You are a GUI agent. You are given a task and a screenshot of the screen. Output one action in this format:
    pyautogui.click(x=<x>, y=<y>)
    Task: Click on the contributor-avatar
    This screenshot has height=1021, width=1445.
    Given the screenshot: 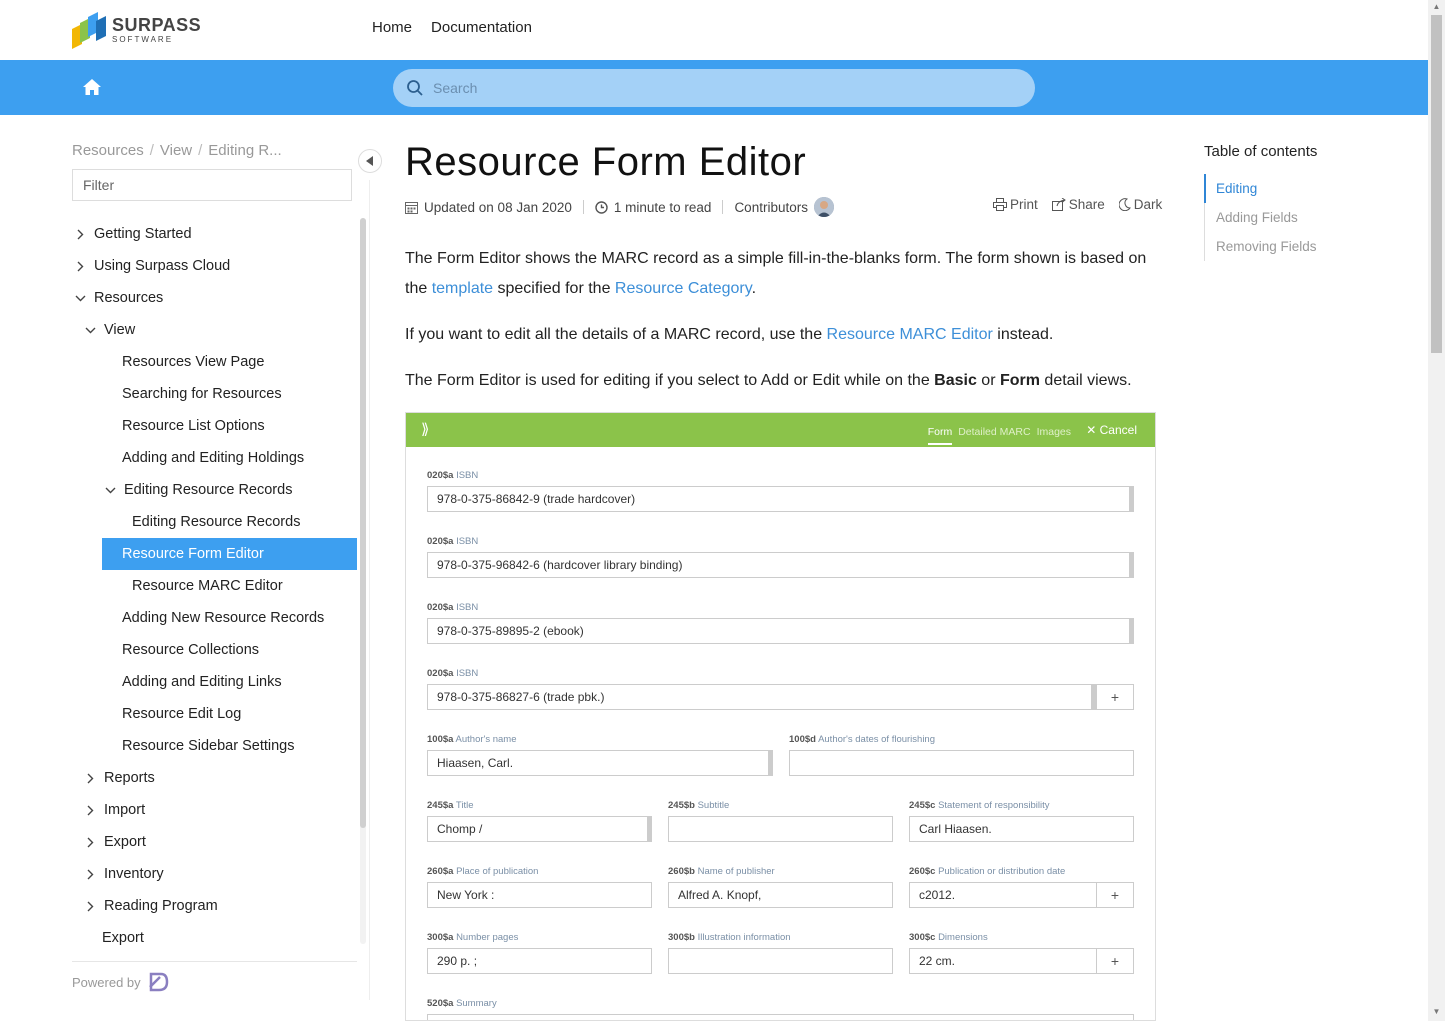 What is the action you would take?
    pyautogui.click(x=823, y=207)
    